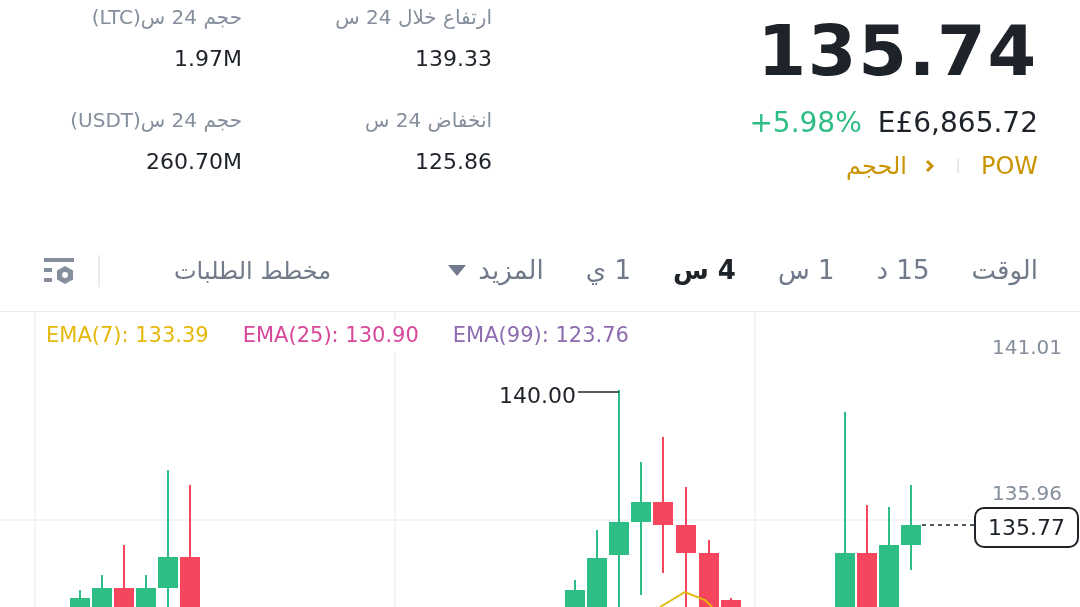 Image resolution: width=1080 pixels, height=607 pixels. Describe the element at coordinates (1027, 347) in the screenshot. I see `axis-label: 141.01` at that location.